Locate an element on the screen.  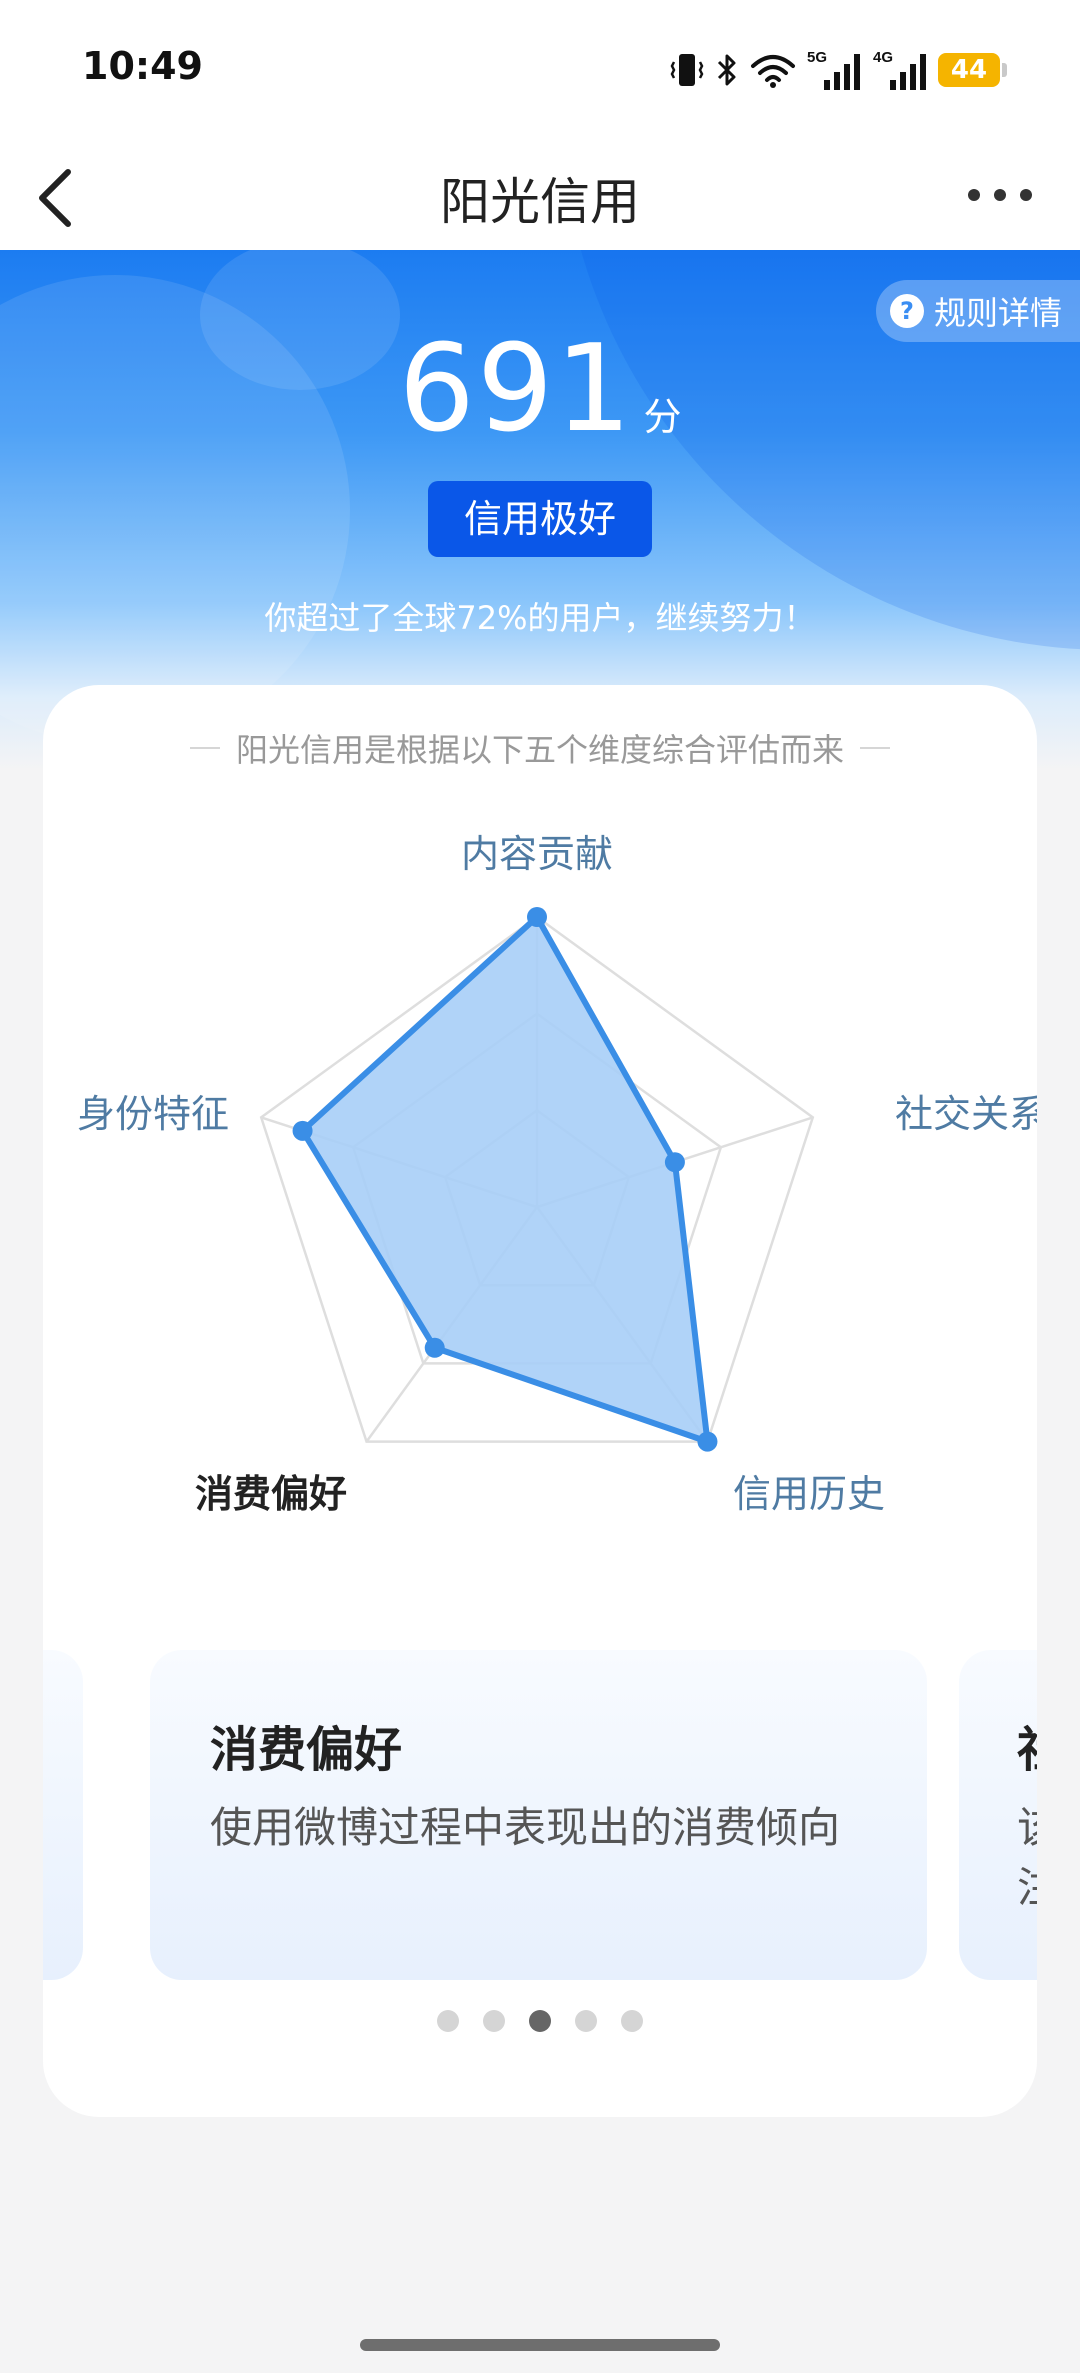
radar-axis-label: 内容贡献 is located at coordinates (537, 854).